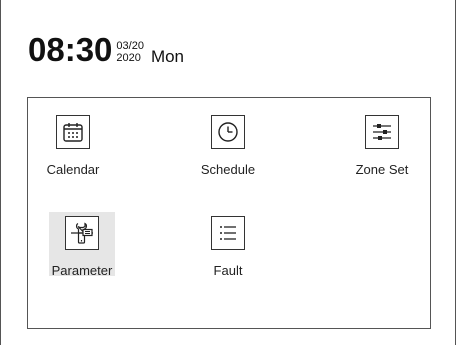 The width and height of the screenshot is (456, 345). Describe the element at coordinates (82, 270) in the screenshot. I see `menu-item-label: Parameter` at that location.